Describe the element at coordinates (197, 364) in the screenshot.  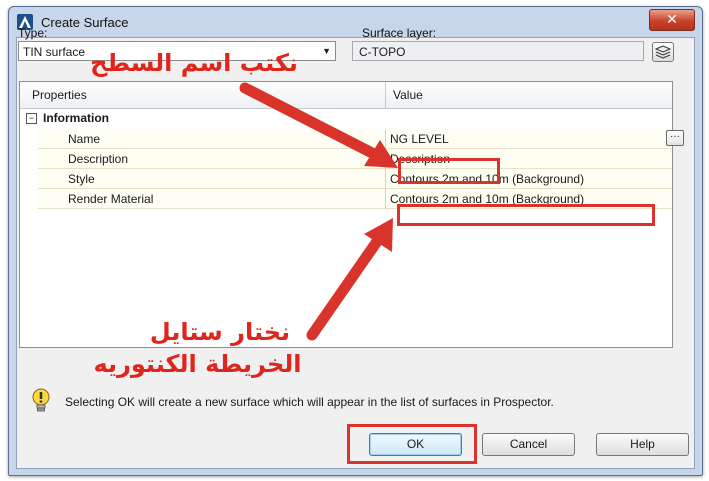
I see `annotation-bottom-line2: الخريطة الكنتوريه` at that location.